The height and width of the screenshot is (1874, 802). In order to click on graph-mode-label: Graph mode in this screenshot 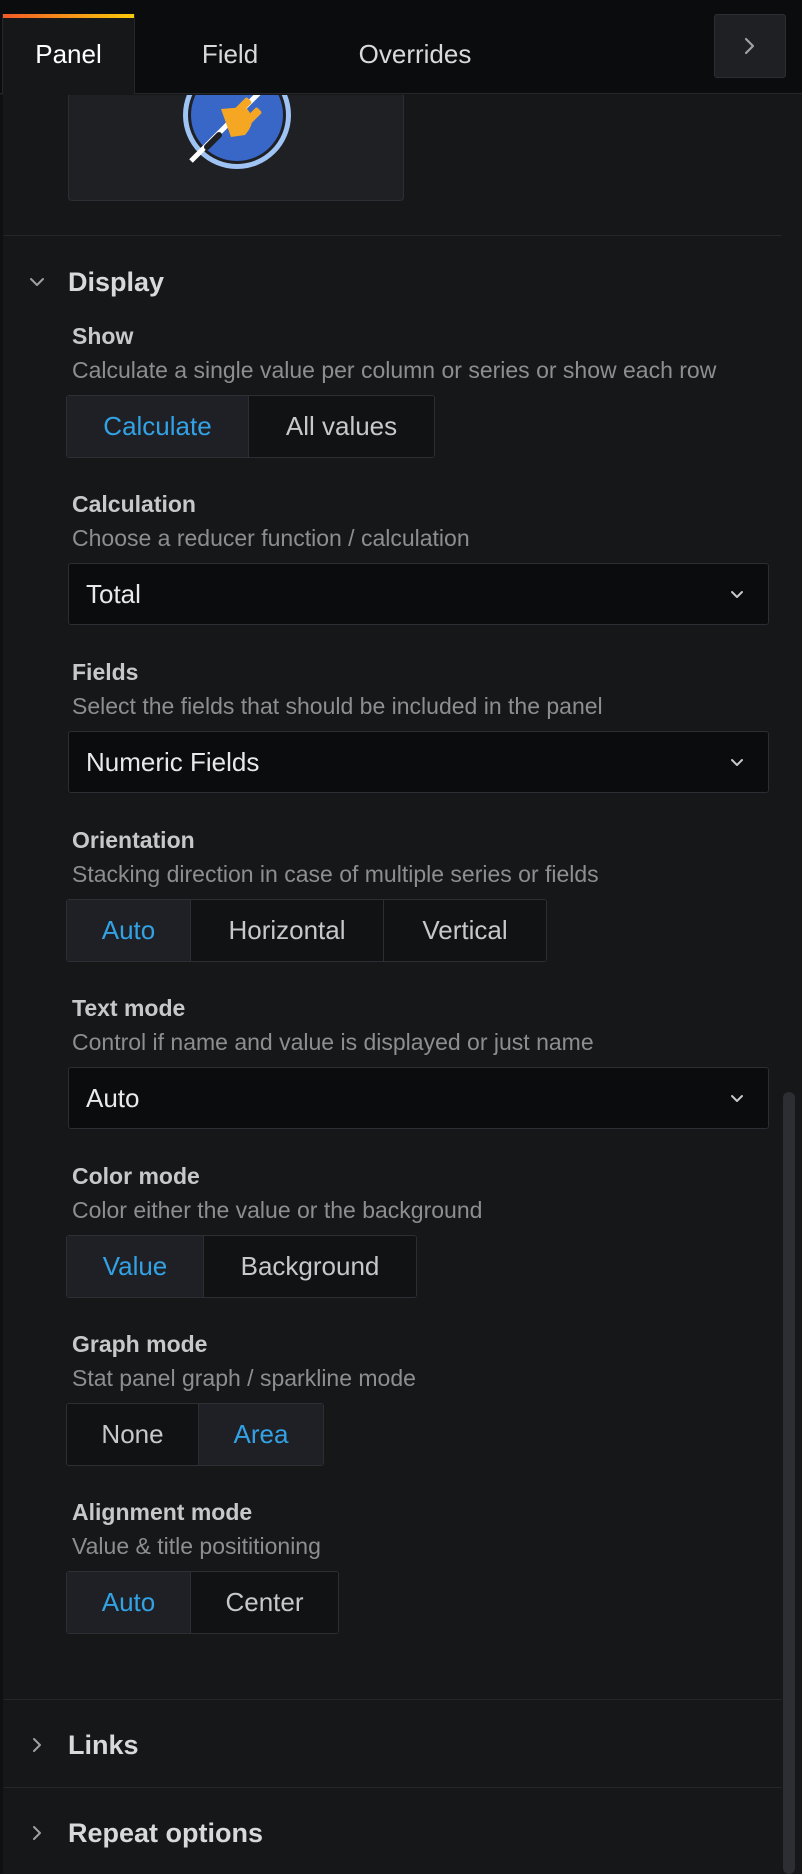, I will do `click(140, 1344)`.